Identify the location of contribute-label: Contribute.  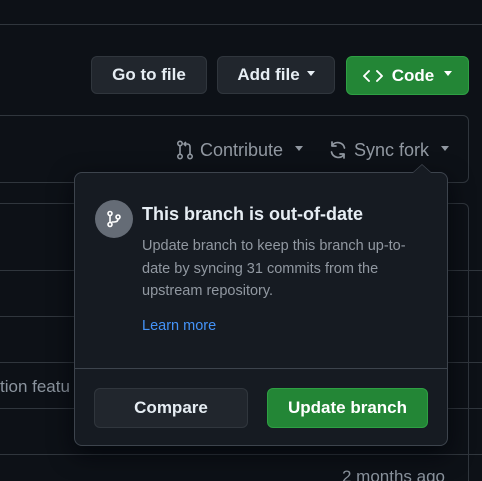
(242, 149).